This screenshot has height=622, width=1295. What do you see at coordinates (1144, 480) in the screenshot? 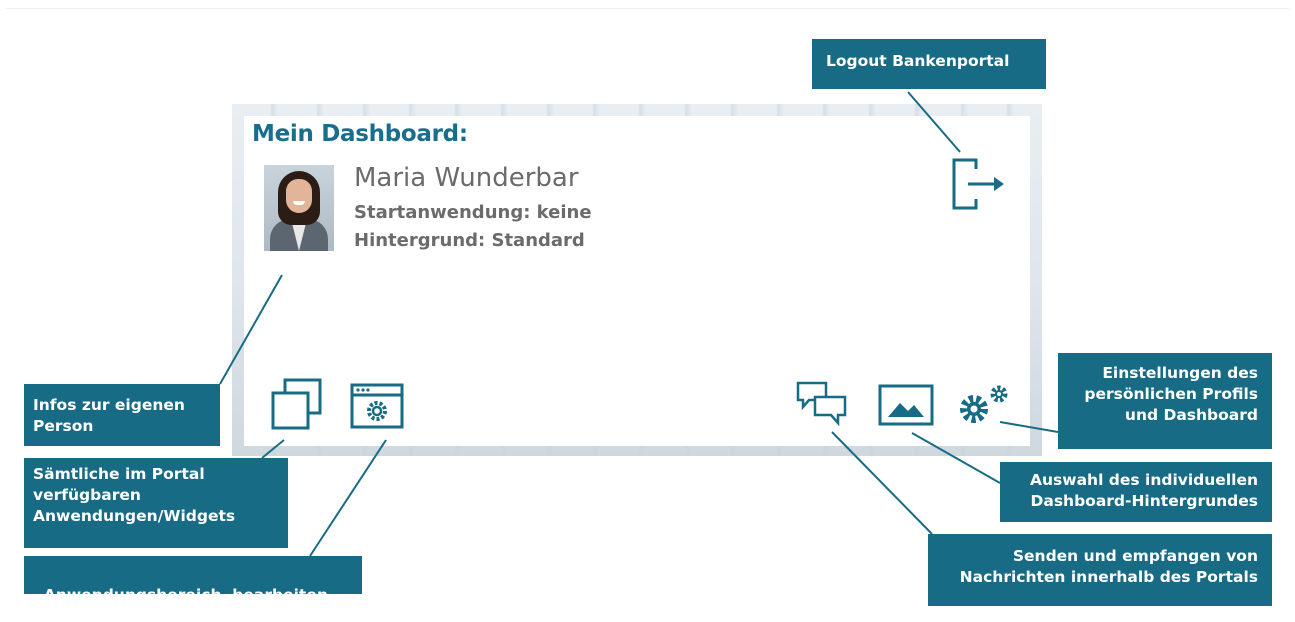
I see `callout-background-line-1: Auswahl des individuellen` at bounding box center [1144, 480].